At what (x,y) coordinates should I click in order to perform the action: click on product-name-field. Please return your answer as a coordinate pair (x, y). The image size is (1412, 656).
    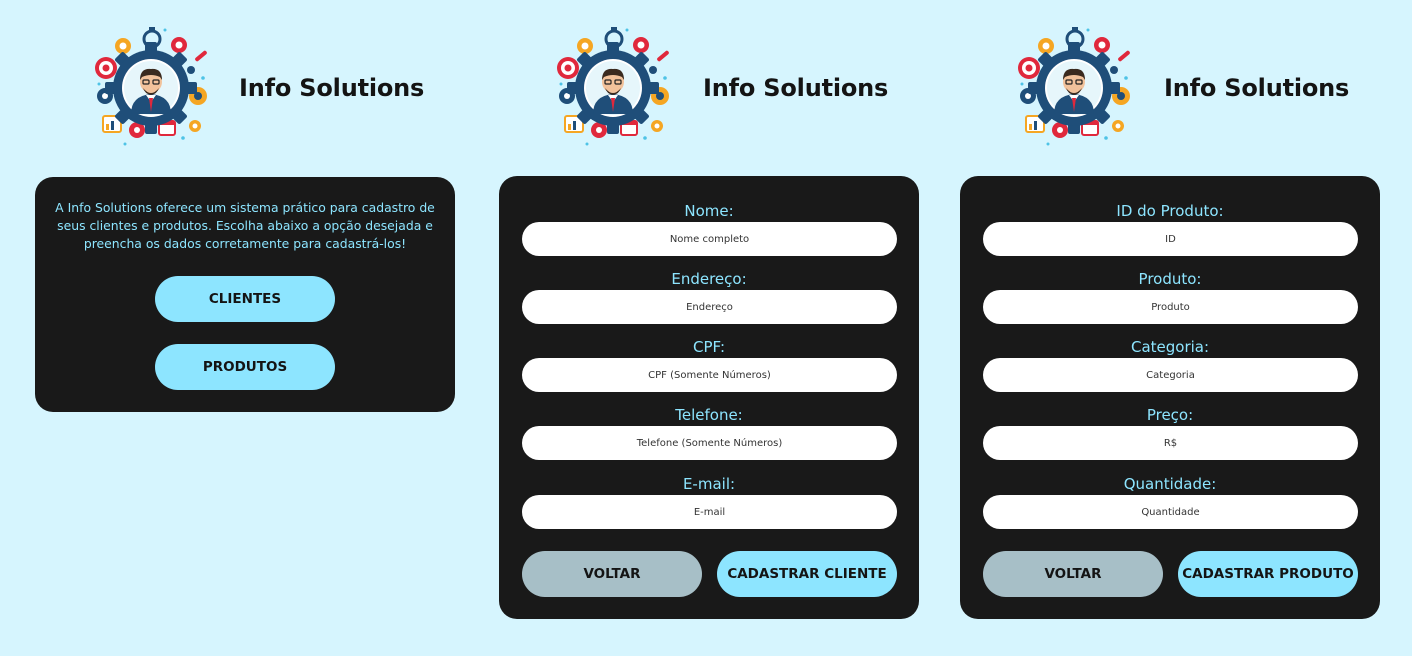
    Looking at the image, I should click on (1170, 307).